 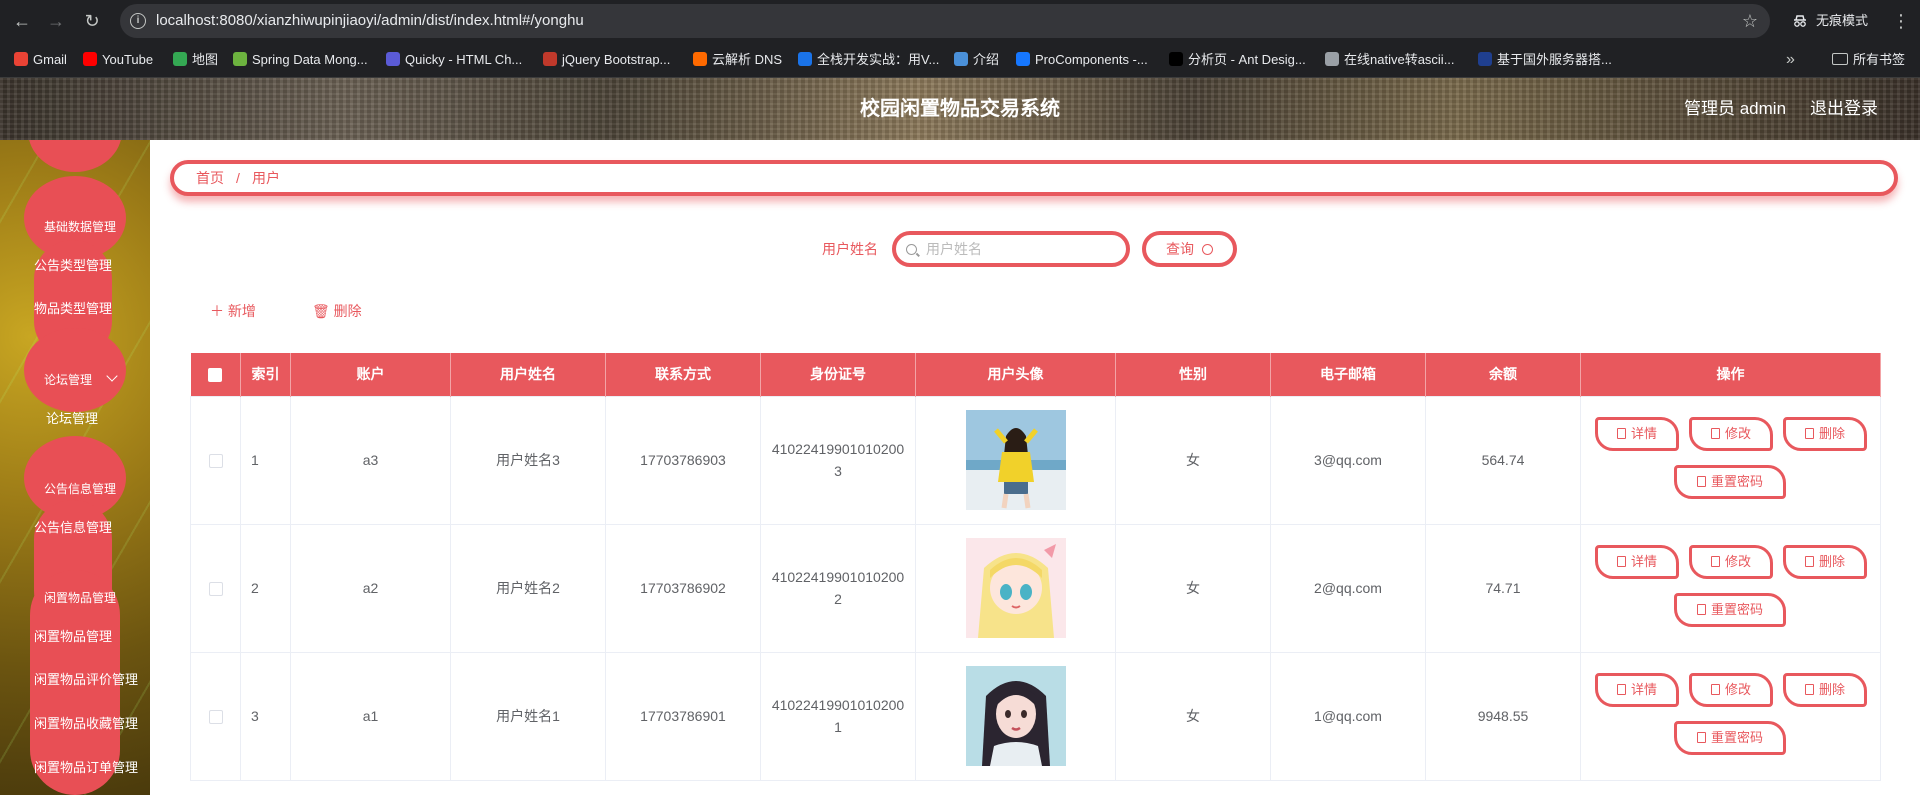 I want to click on app-title: 校园闲置物品交易系统, so click(x=960, y=109).